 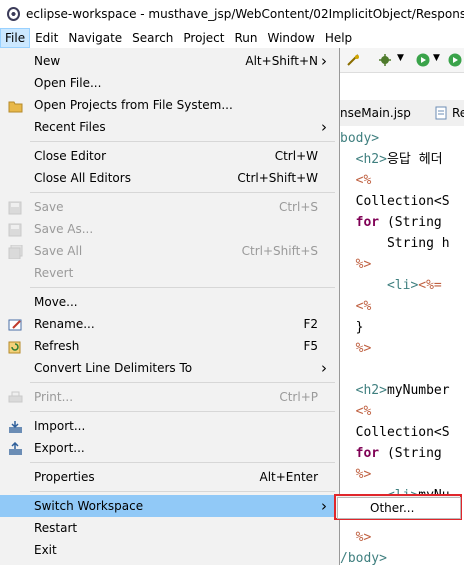 I want to click on menubar-file: File, so click(x=15, y=38).